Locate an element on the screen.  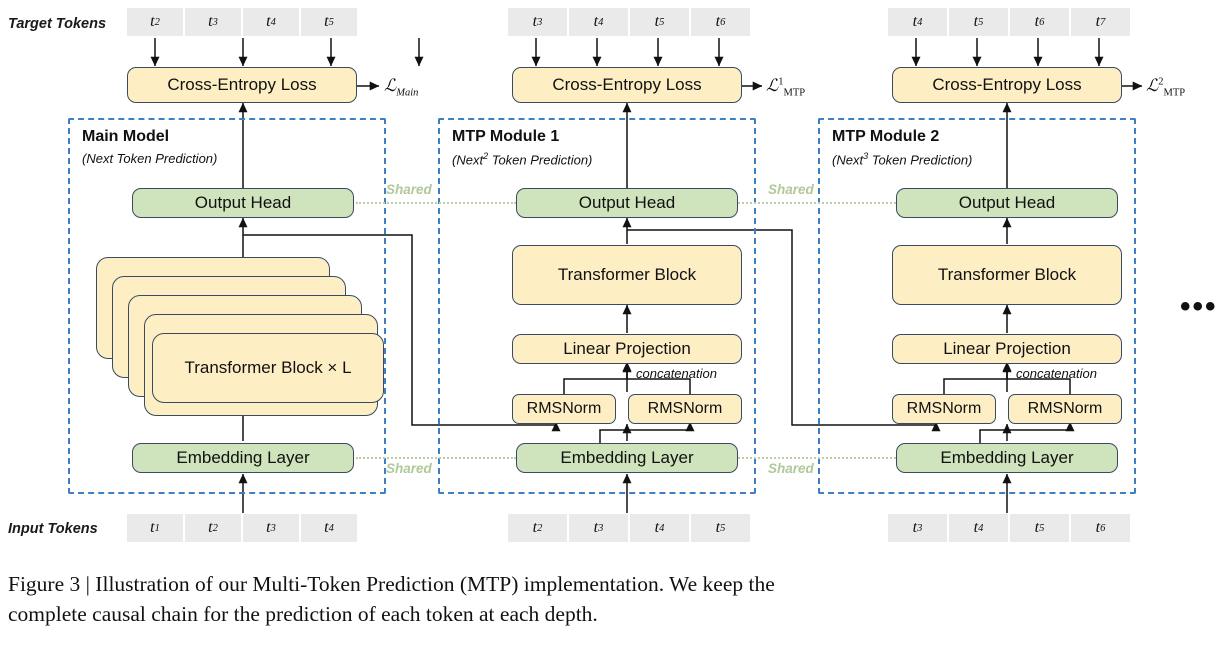
rmsnorm-left-mtp2: RMSNorm is located at coordinates (944, 409).